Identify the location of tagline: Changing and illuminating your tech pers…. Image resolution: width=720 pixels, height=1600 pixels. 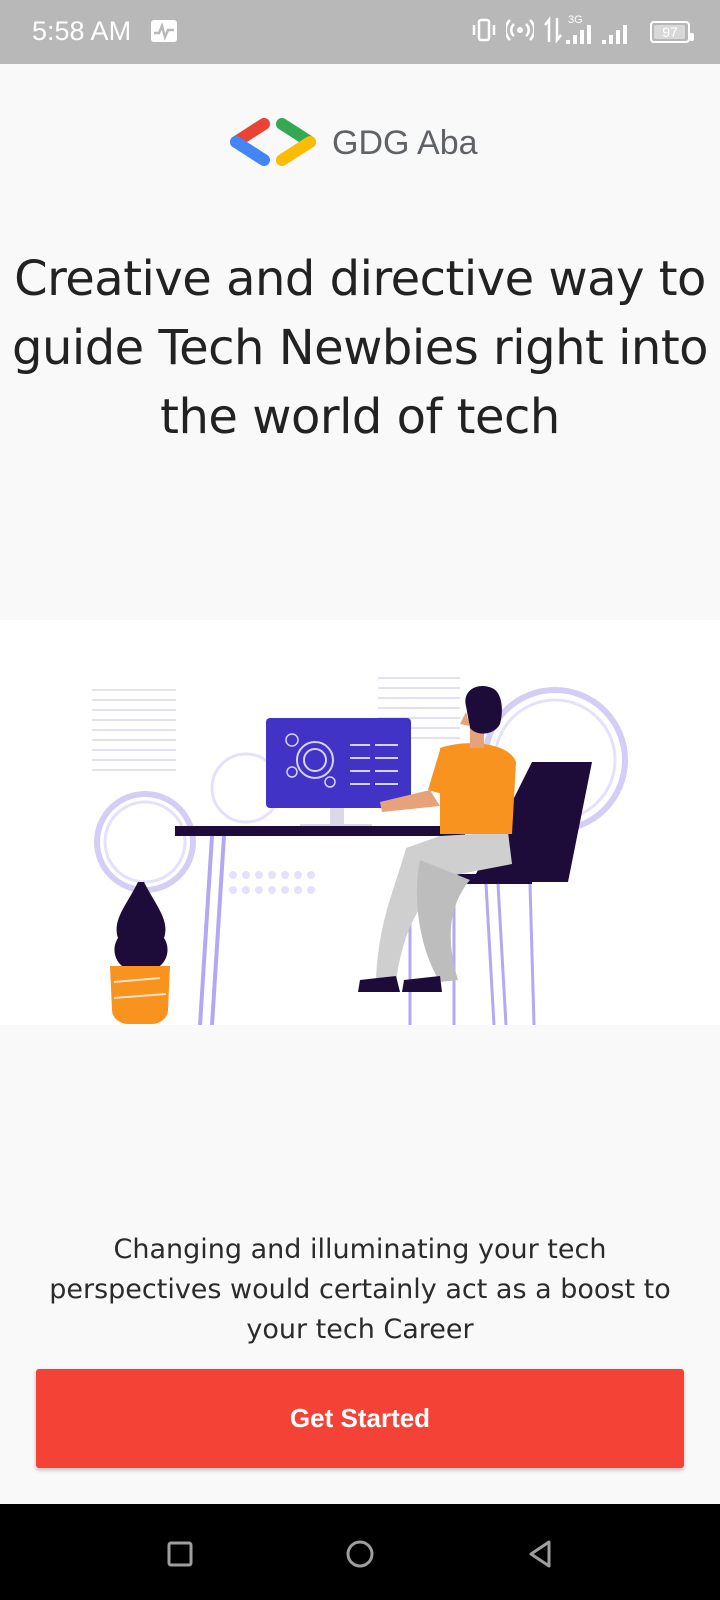
(360, 1289).